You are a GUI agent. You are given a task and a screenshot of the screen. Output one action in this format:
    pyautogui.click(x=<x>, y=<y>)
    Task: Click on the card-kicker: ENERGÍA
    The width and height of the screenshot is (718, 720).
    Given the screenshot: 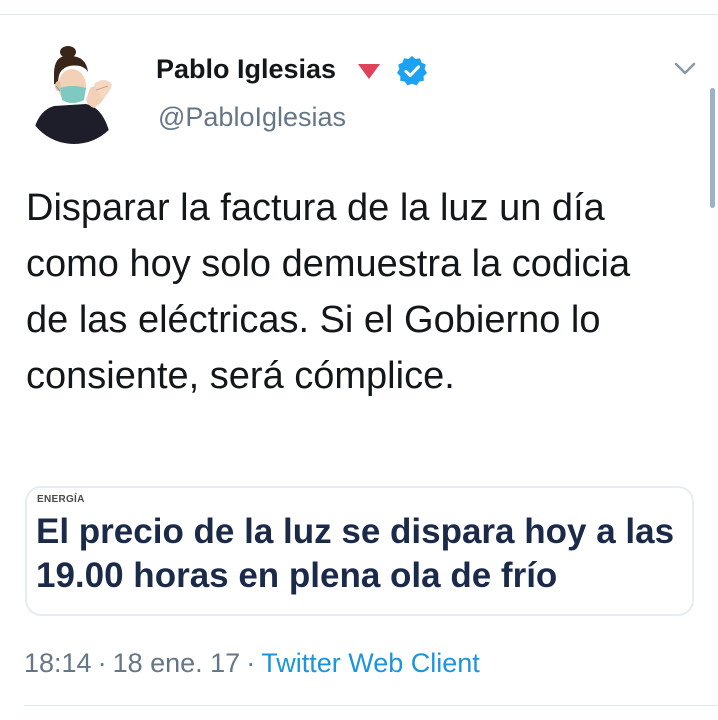 What is the action you would take?
    pyautogui.click(x=61, y=499)
    